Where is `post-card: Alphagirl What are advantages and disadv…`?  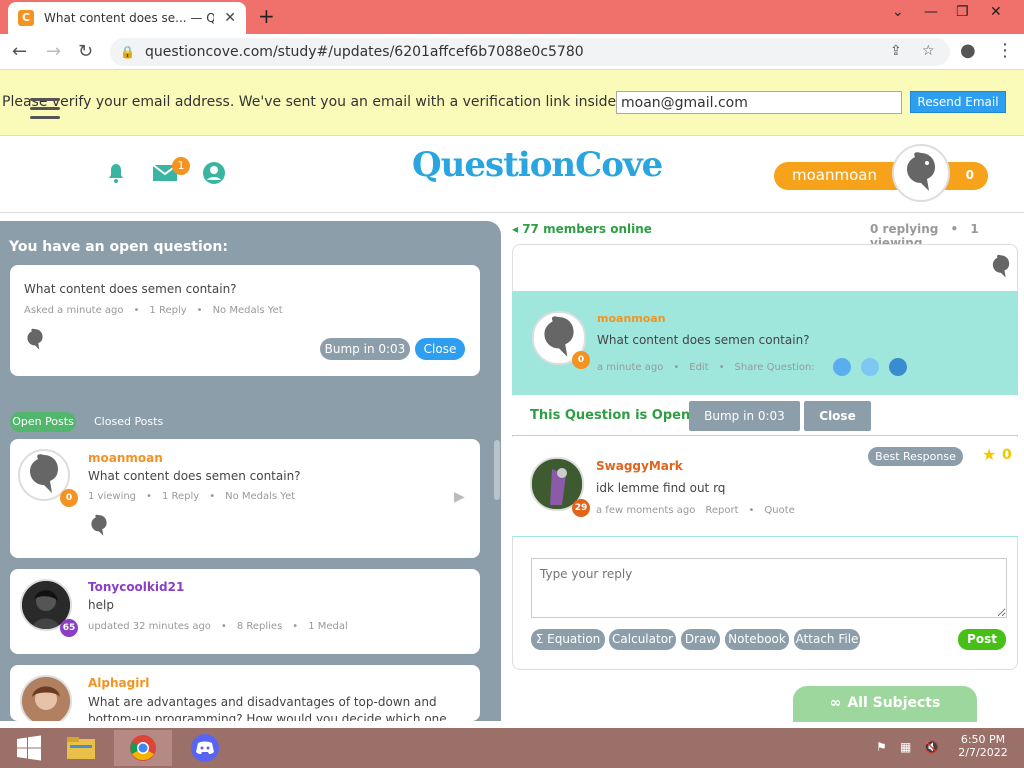
post-card: Alphagirl What are advantages and disadv… is located at coordinates (245, 693).